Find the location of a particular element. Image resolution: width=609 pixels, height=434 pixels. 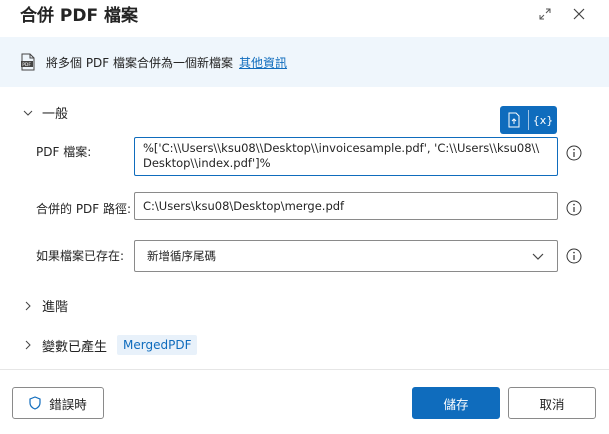

save-button: 儲存 is located at coordinates (456, 403).